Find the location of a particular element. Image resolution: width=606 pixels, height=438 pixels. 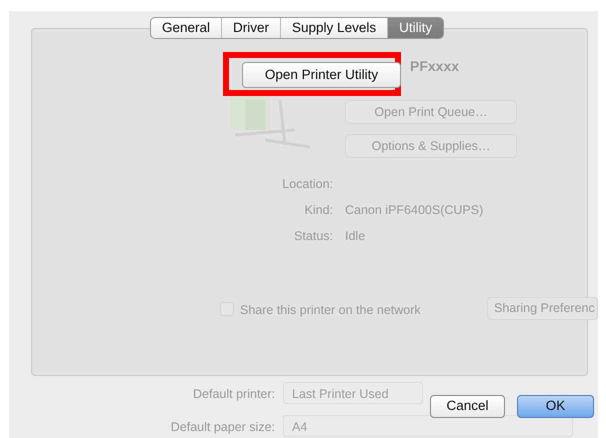

tab: Driver is located at coordinates (252, 28).